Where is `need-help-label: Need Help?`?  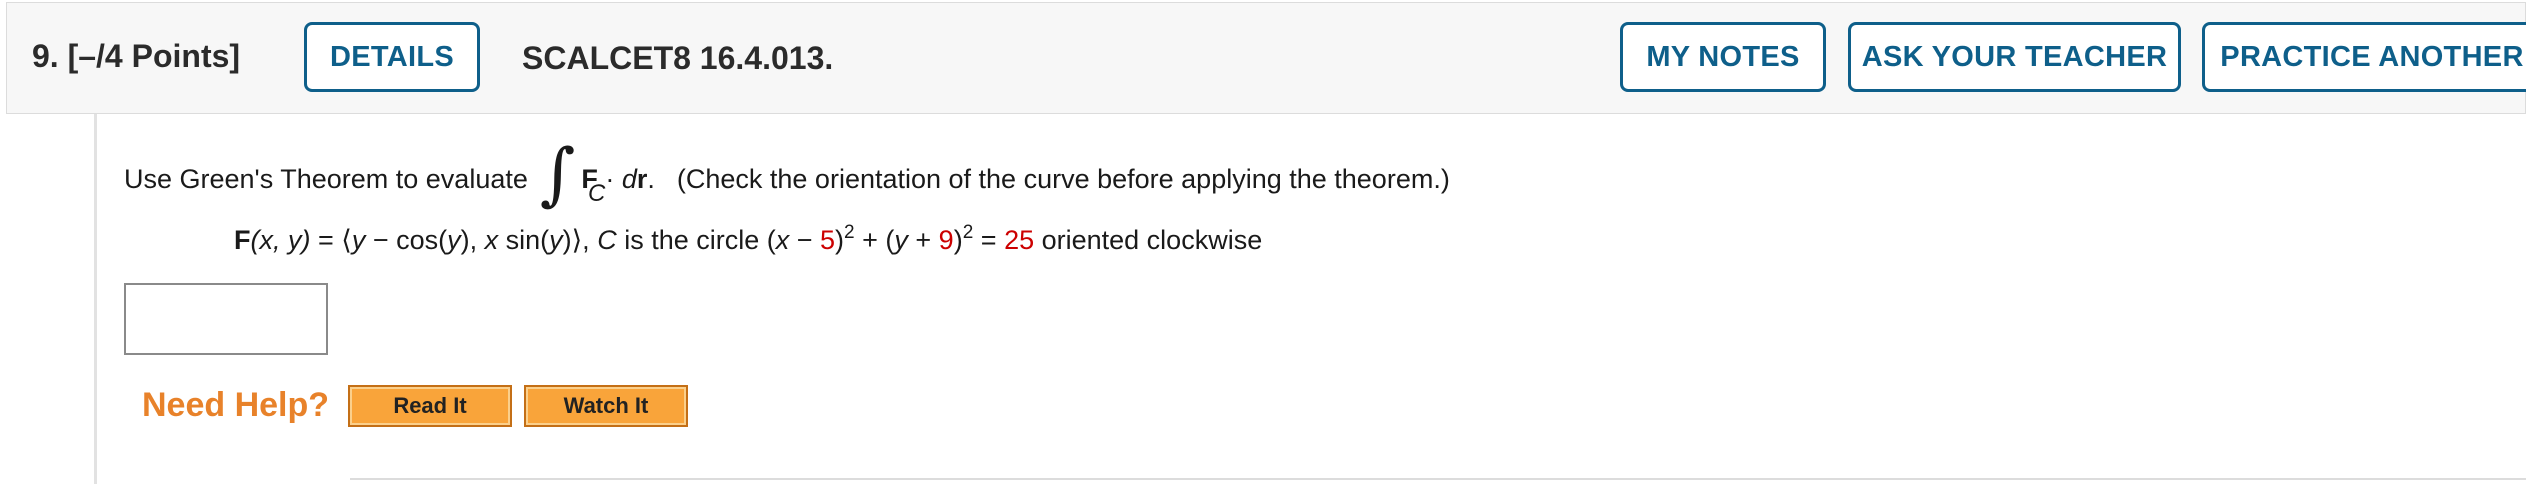
need-help-label: Need Help? is located at coordinates (236, 405).